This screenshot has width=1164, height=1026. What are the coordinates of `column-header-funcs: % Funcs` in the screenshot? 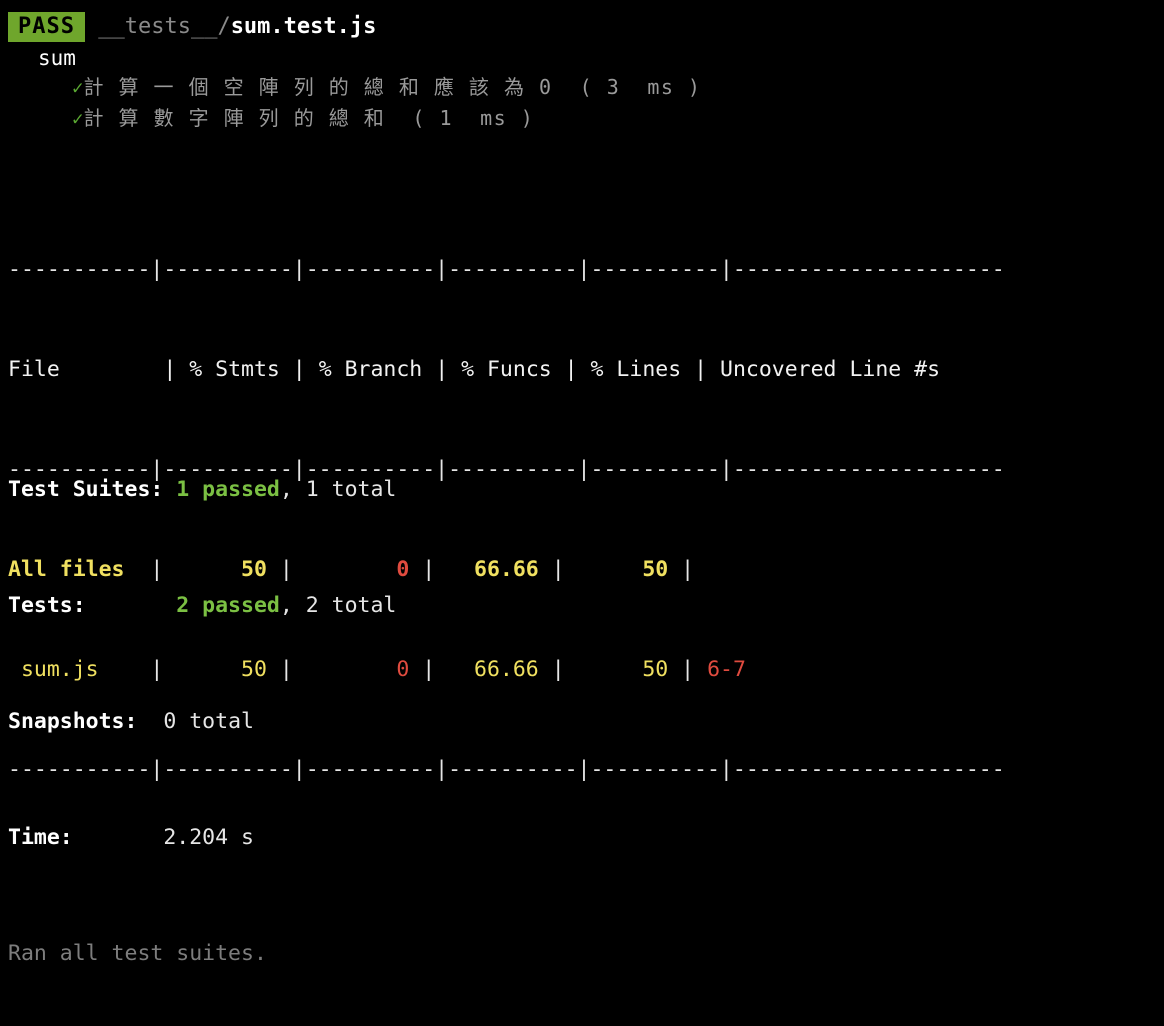 It's located at (506, 369).